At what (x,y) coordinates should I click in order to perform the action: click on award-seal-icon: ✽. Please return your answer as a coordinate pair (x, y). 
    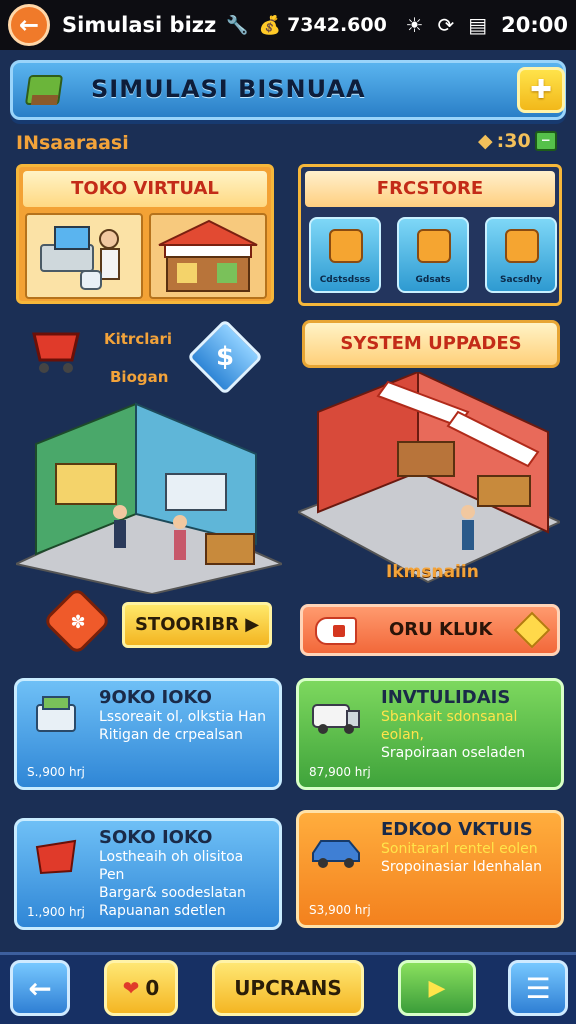
    Looking at the image, I should click on (78, 621).